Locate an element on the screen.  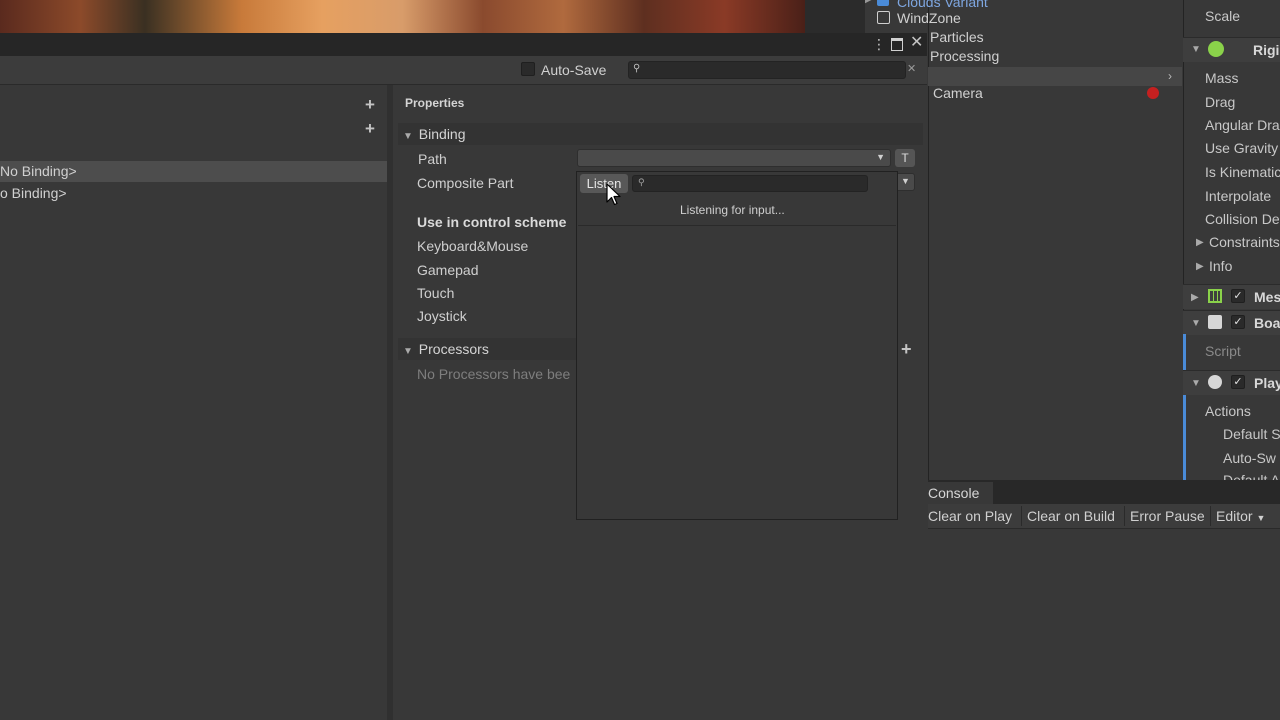
binding-label: No Binding> is located at coordinates (38, 171).